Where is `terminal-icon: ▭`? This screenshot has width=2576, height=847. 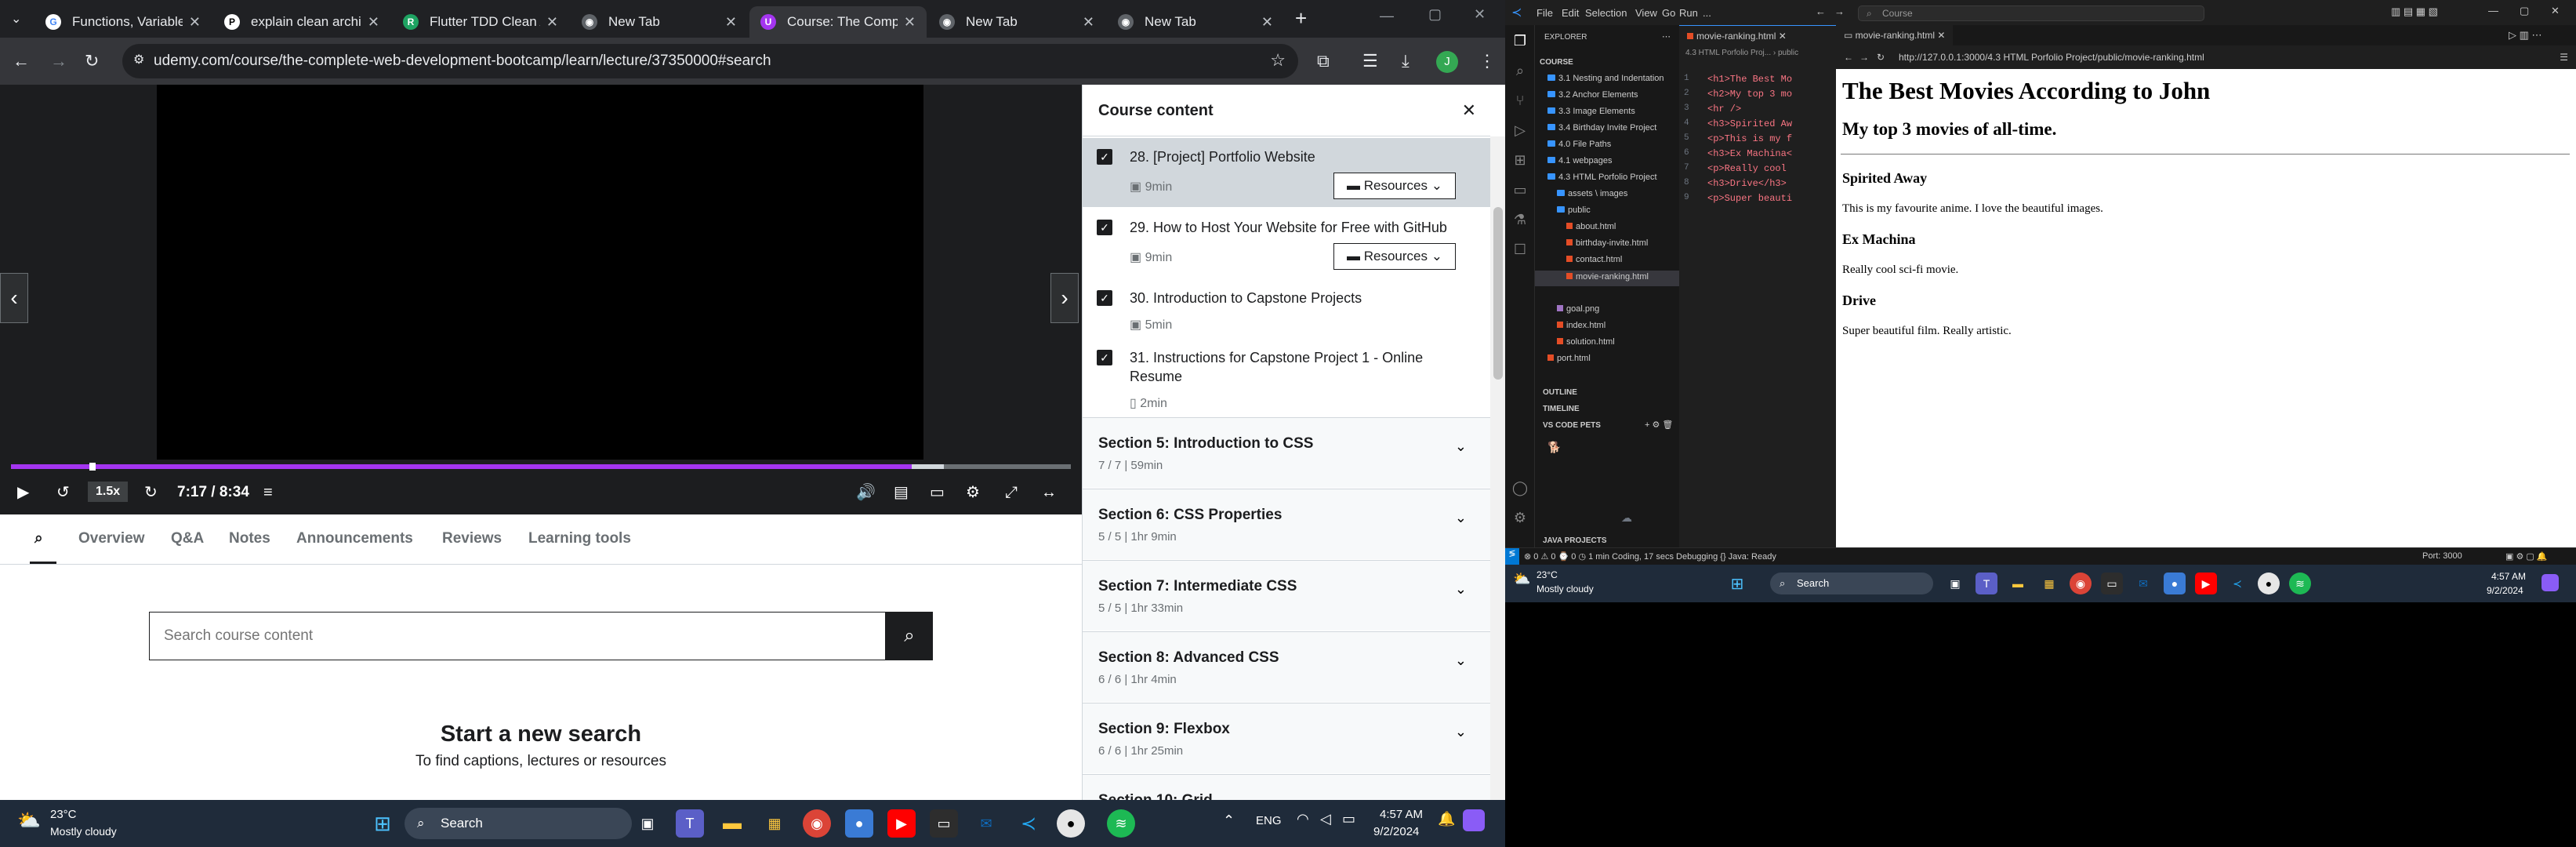 terminal-icon: ▭ is located at coordinates (944, 823).